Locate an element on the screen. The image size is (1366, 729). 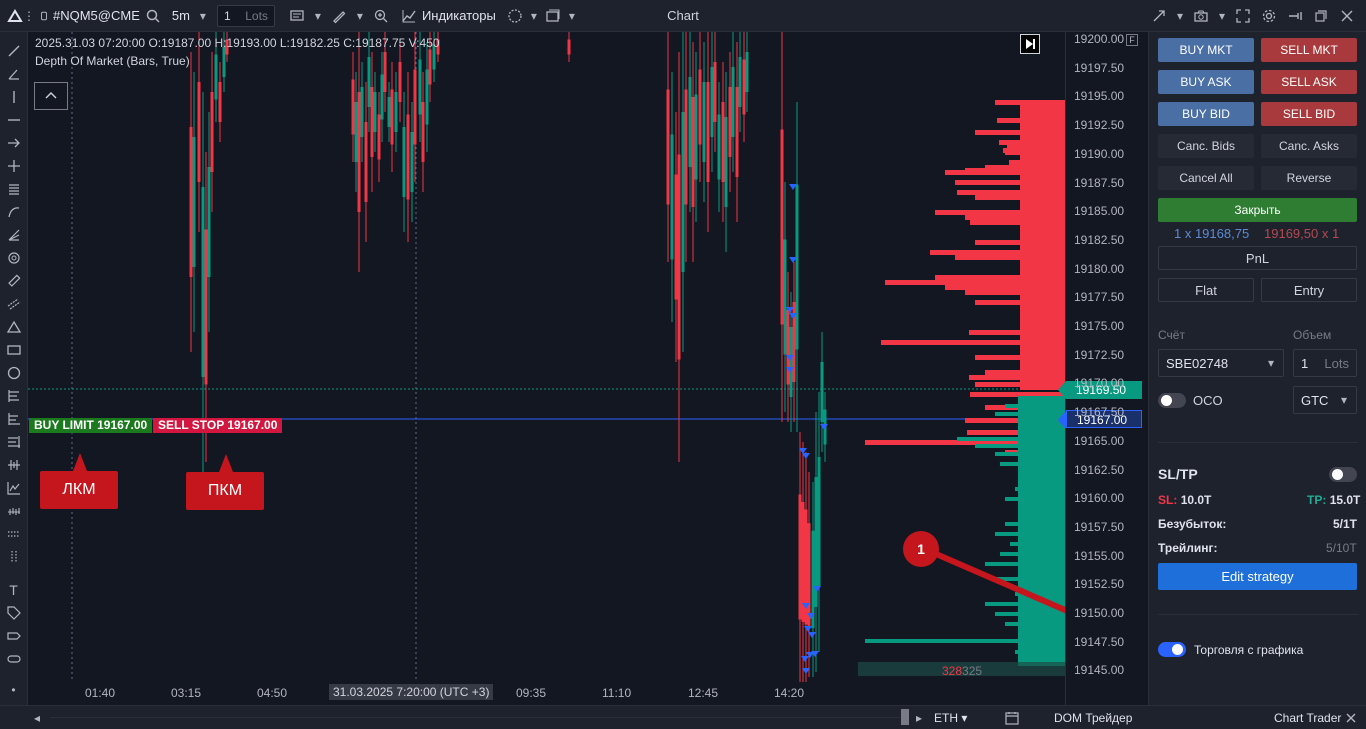
dotted-range-icon is located at coordinates (14, 534).